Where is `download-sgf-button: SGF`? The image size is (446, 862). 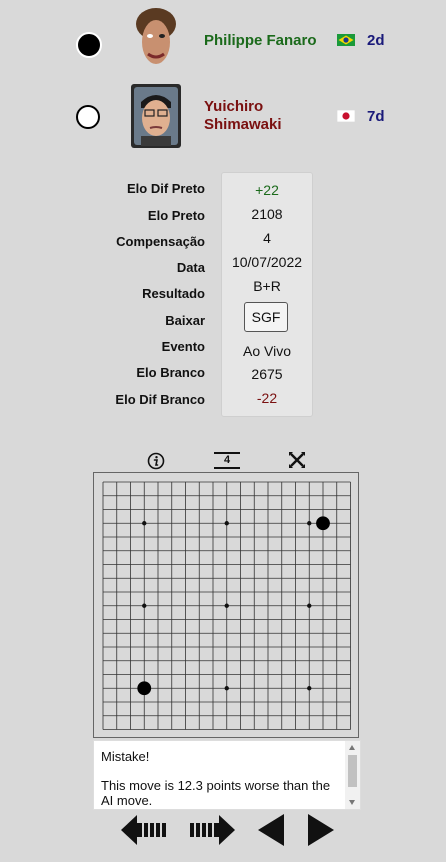
download-sgf-button: SGF is located at coordinates (266, 317).